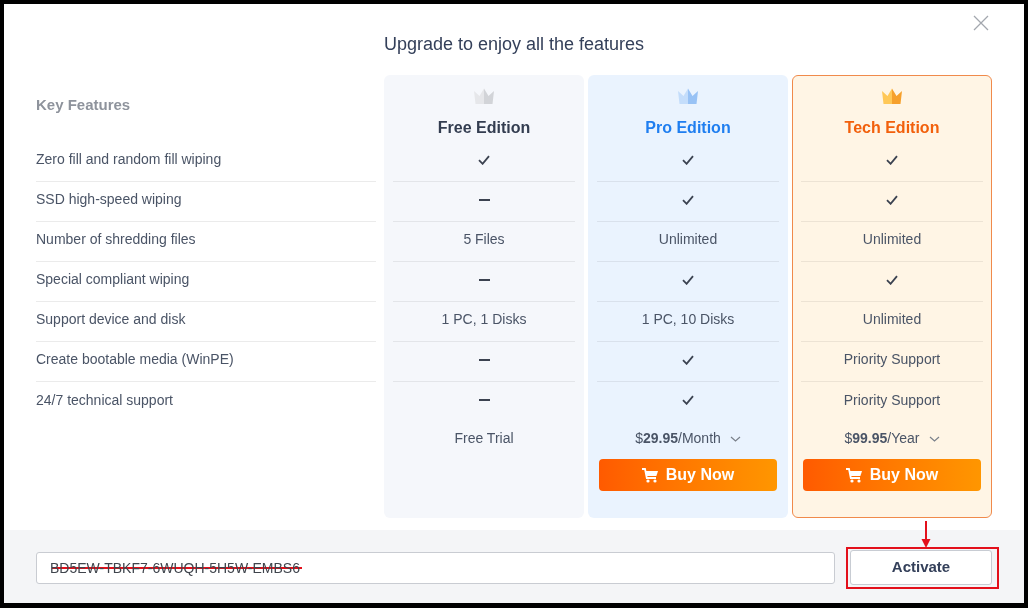 The width and height of the screenshot is (1028, 608). I want to click on feature-label: Number of shredding files, so click(116, 239).